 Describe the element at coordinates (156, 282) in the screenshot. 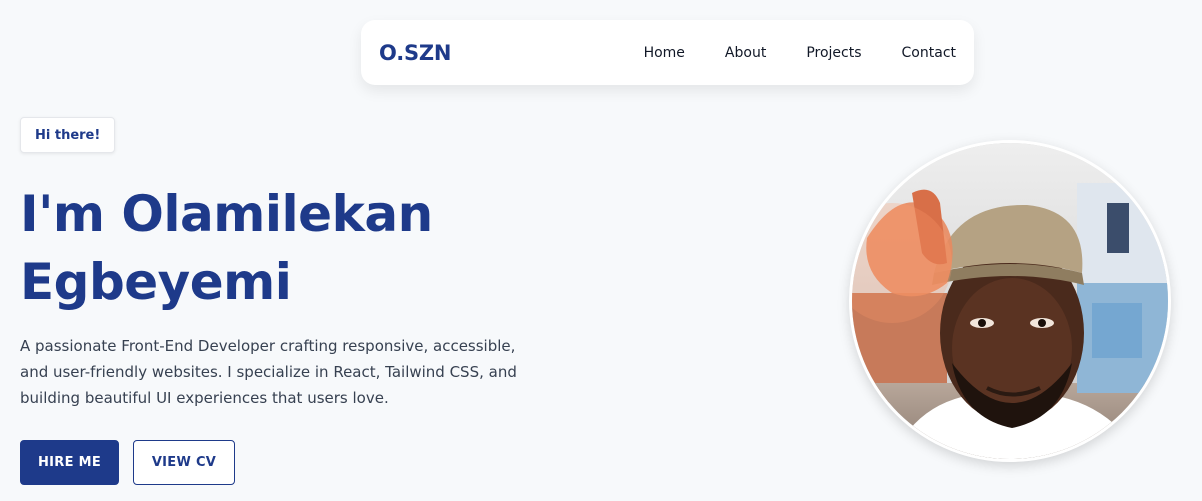

I see `hero-title-line-2: Egbeyemi` at that location.